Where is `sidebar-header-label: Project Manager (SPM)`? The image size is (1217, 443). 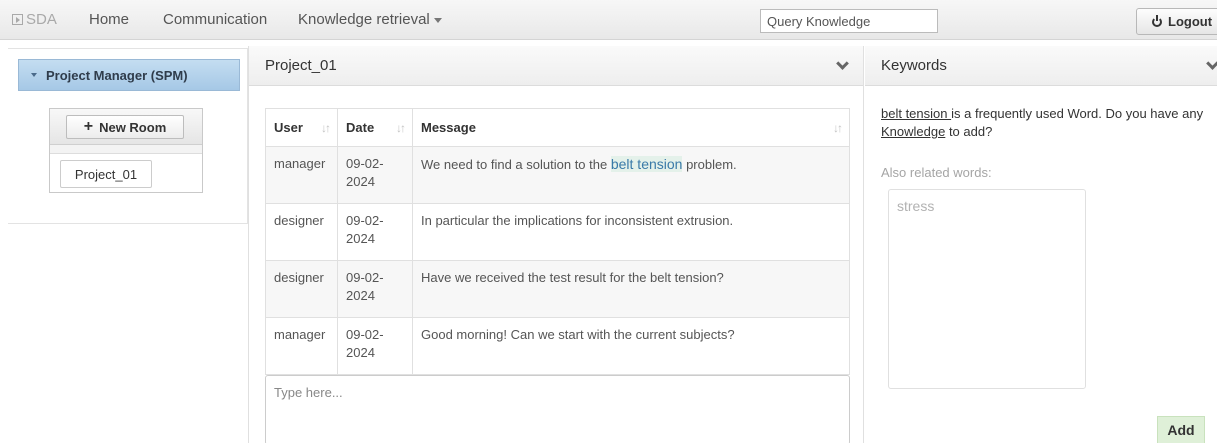 sidebar-header-label: Project Manager (SPM) is located at coordinates (117, 75).